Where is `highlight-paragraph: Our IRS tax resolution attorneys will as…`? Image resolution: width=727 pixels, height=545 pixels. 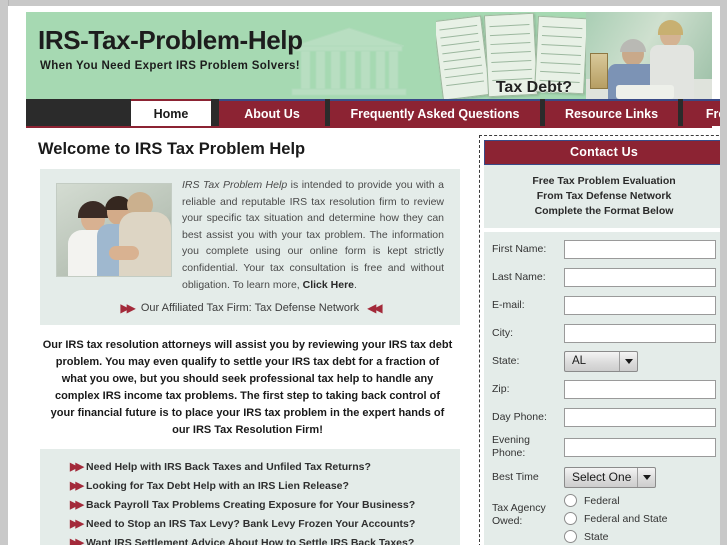
highlight-paragraph: Our IRS tax resolution attorneys will as… is located at coordinates (247, 388).